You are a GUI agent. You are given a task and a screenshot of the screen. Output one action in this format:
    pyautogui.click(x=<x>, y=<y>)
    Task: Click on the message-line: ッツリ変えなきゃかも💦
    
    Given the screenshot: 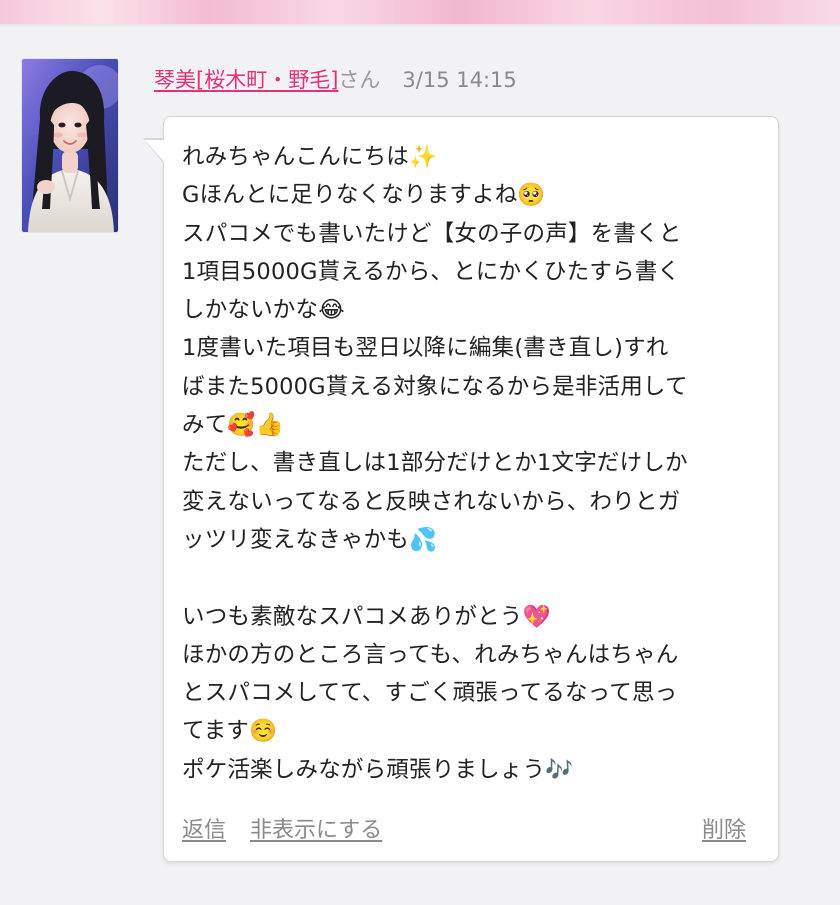 What is the action you would take?
    pyautogui.click(x=310, y=539)
    